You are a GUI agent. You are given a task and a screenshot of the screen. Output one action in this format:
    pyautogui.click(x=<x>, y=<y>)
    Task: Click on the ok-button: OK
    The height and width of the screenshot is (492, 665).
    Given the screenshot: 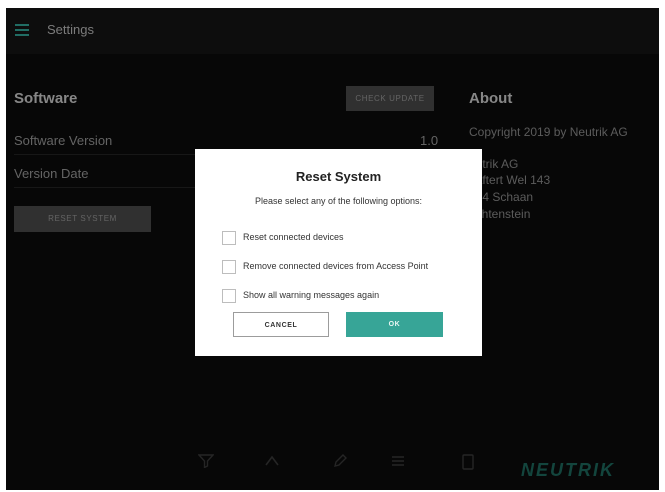 What is the action you would take?
    pyautogui.click(x=394, y=324)
    